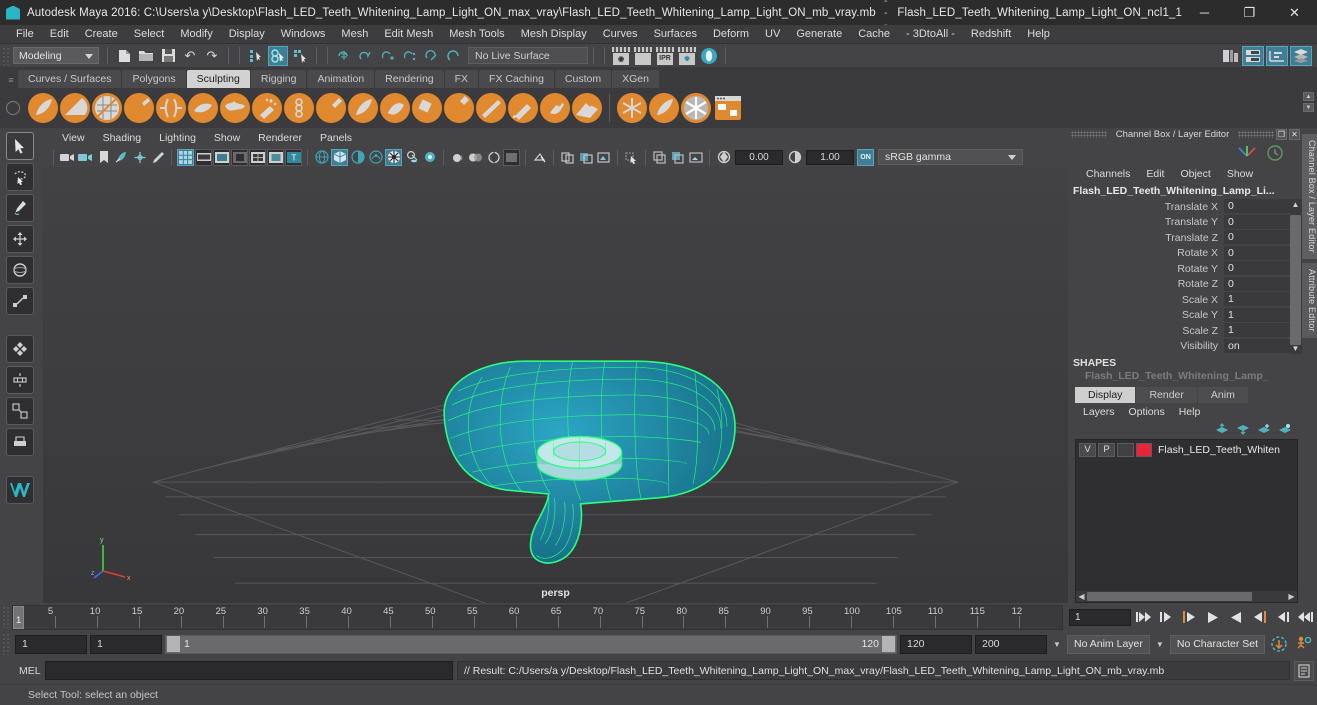  What do you see at coordinates (20, 442) in the screenshot?
I see `show-manipulator-icon` at bounding box center [20, 442].